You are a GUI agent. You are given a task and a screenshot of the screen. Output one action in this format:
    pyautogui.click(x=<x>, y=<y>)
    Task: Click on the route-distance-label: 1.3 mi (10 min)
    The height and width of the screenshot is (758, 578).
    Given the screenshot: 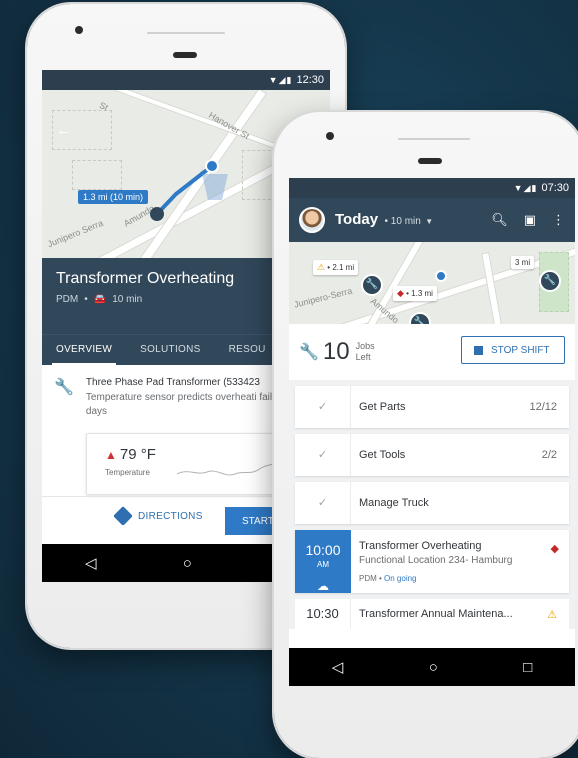 What is the action you would take?
    pyautogui.click(x=113, y=197)
    